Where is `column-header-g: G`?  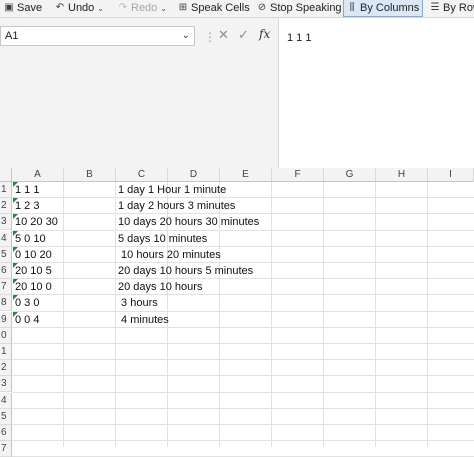
column-header-g: G is located at coordinates (350, 175).